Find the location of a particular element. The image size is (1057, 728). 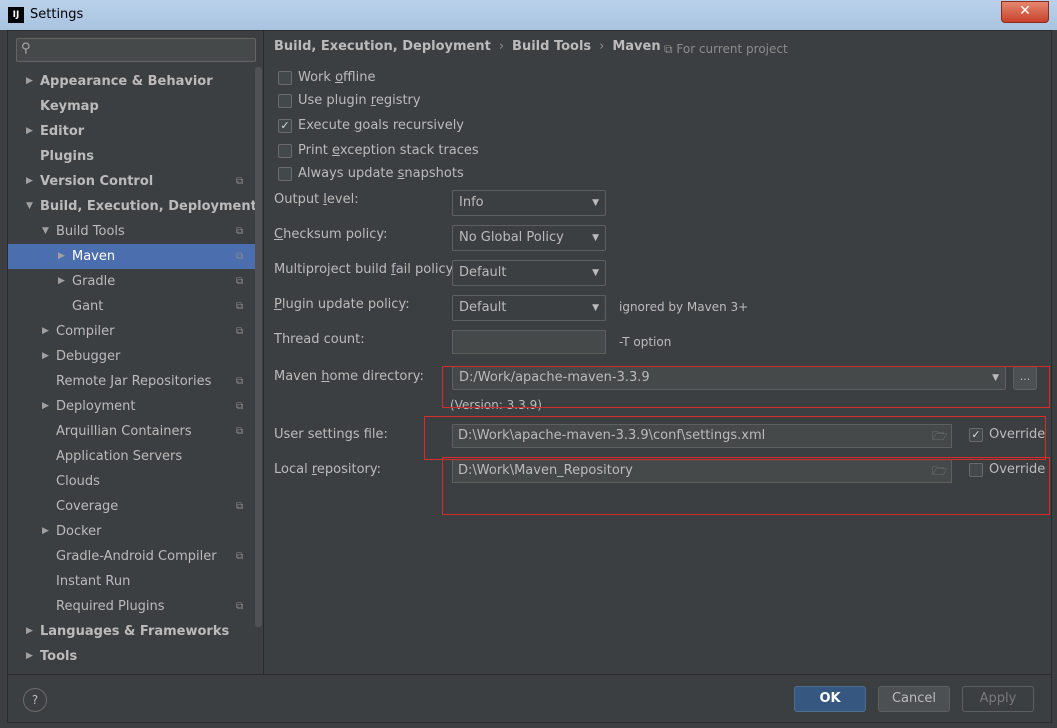

multiproject-fail-policy-label: Multiproject build fail policy: is located at coordinates (365, 269).